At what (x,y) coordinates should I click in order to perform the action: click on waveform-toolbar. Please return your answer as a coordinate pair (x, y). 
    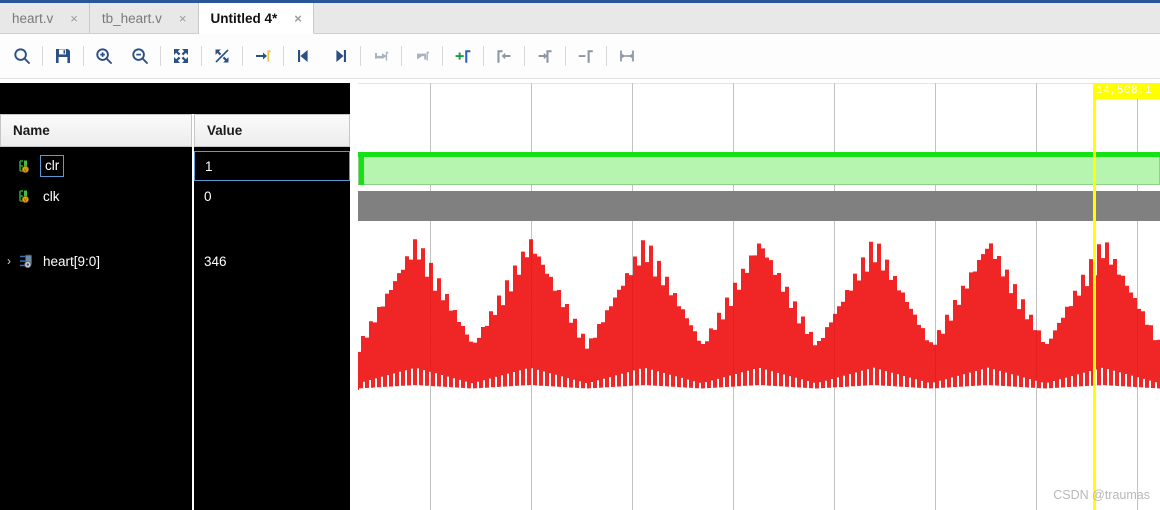
    Looking at the image, I should click on (580, 56).